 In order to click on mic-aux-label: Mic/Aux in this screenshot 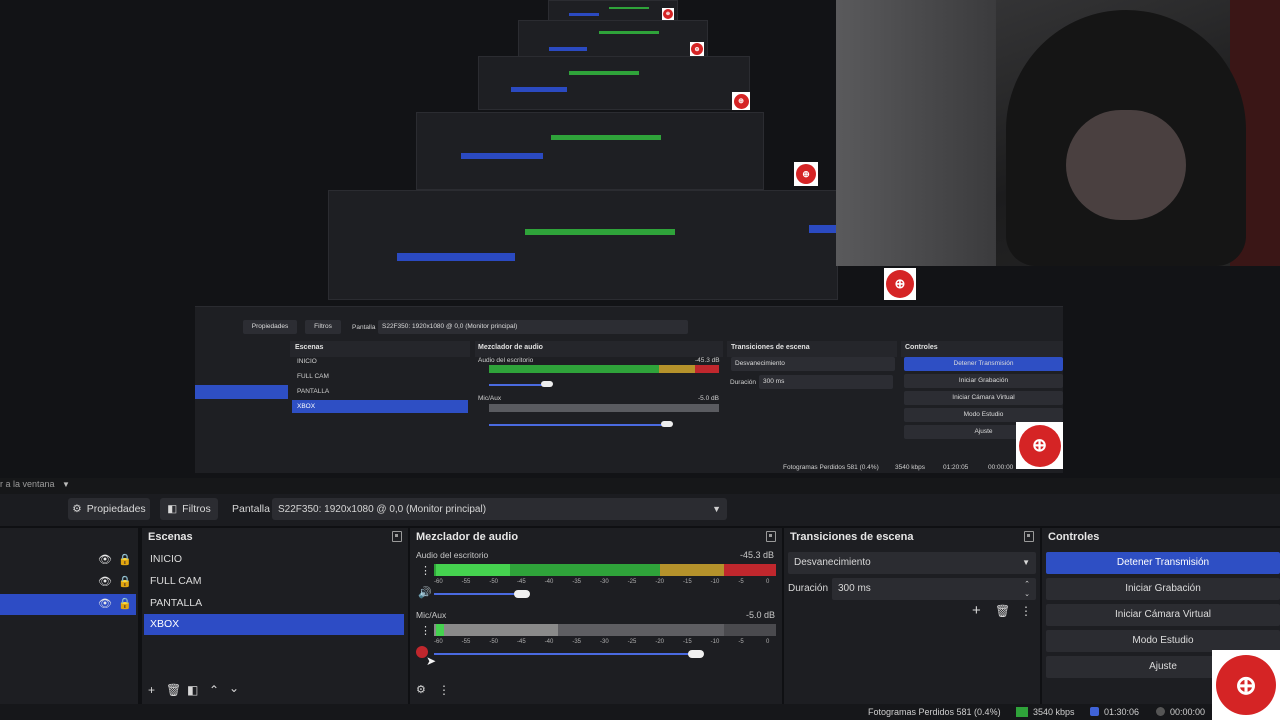, I will do `click(431, 615)`.